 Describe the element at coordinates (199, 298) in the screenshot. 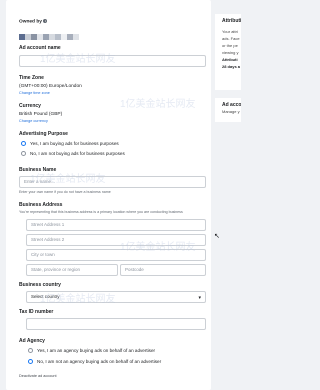

I see `chevron-down-icon: ▾` at that location.